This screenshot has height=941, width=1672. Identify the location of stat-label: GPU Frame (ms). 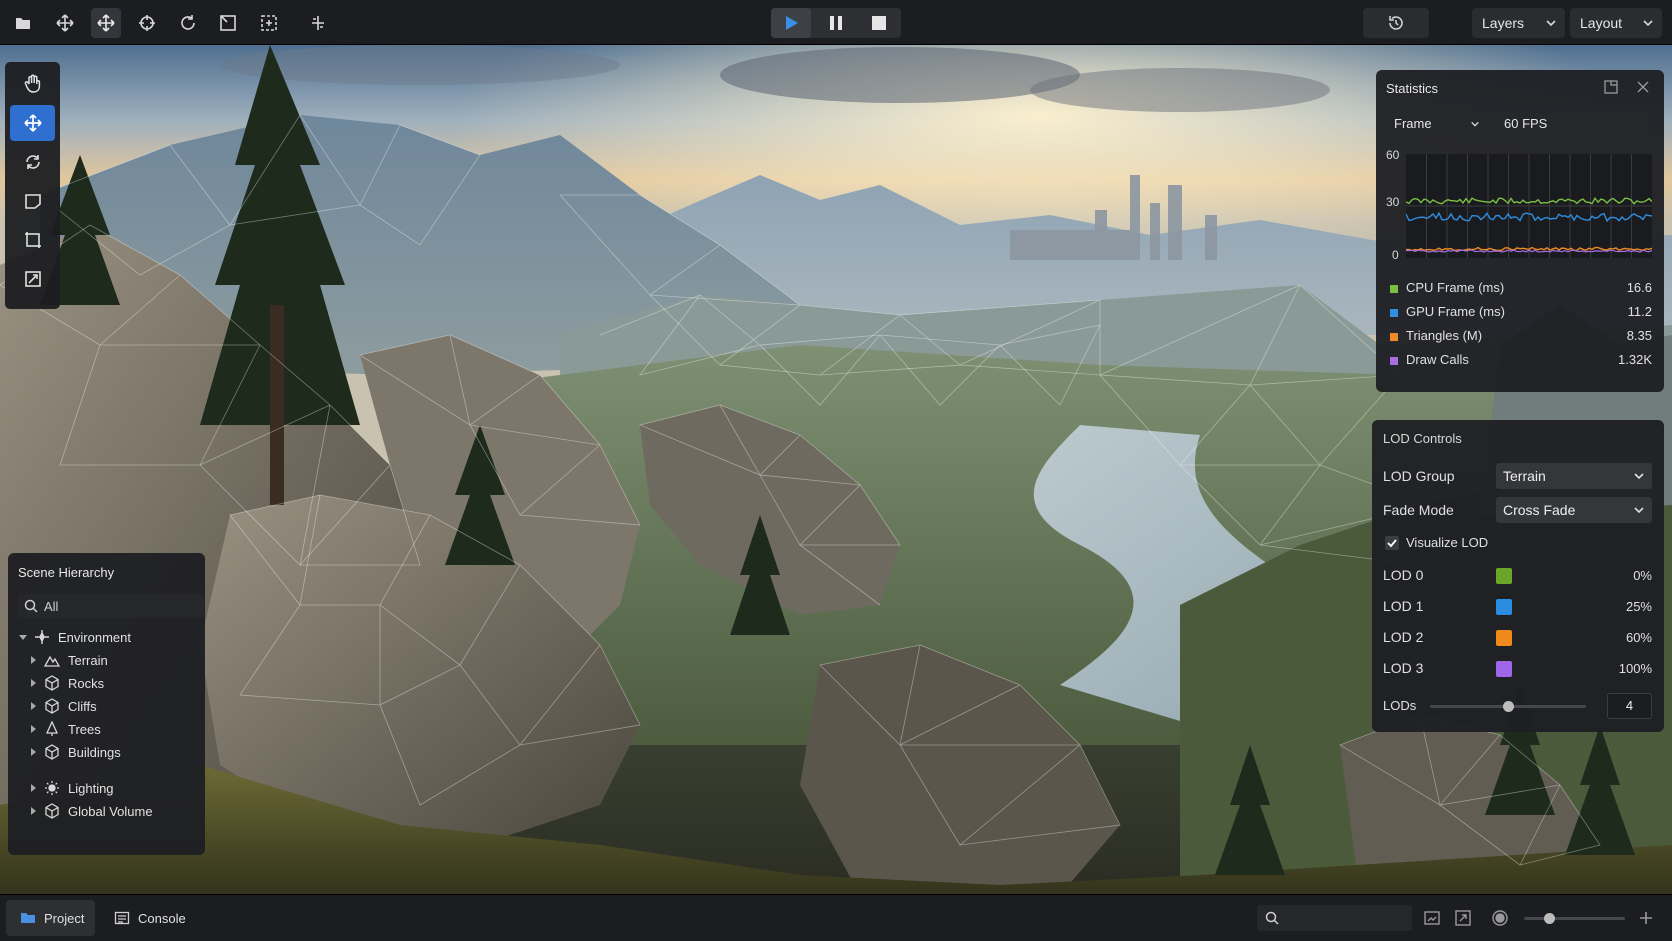
(1455, 311).